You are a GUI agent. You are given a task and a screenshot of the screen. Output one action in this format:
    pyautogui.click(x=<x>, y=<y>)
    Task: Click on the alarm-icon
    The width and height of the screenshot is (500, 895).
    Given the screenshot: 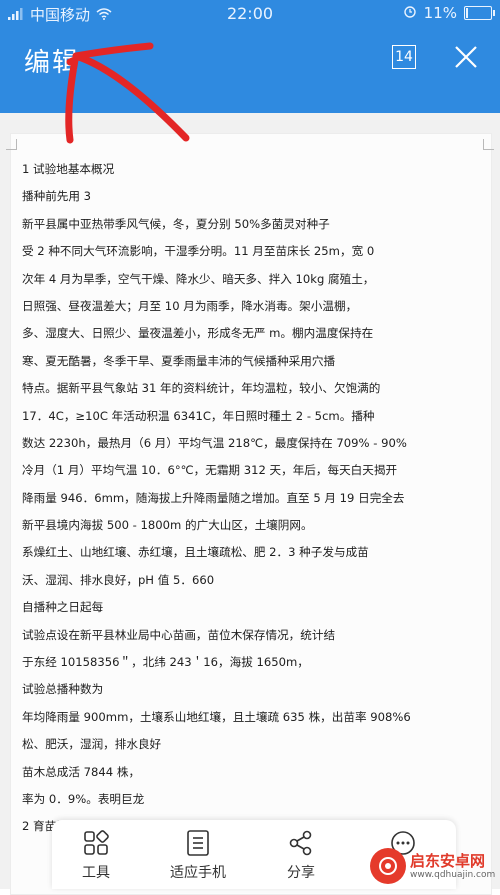 What is the action you would take?
    pyautogui.click(x=410, y=13)
    